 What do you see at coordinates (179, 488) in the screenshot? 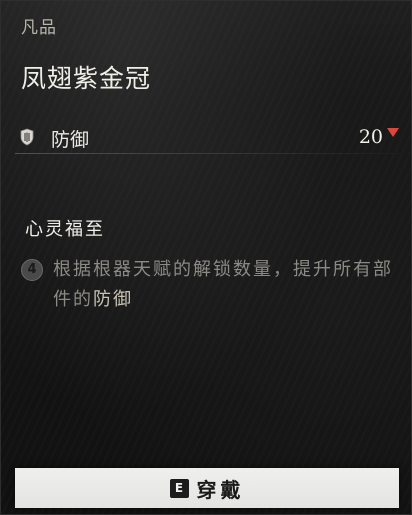
I see `key-hint-e: E` at bounding box center [179, 488].